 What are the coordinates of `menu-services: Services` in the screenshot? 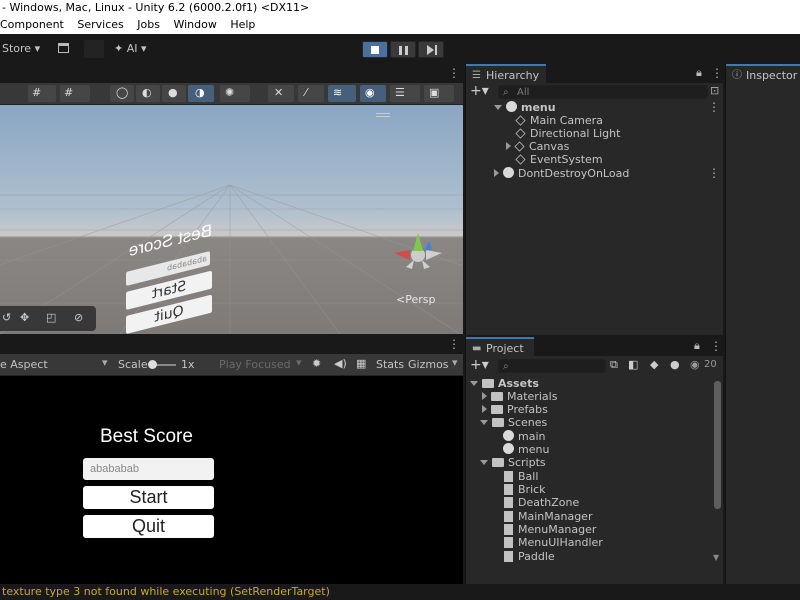 It's located at (100, 25).